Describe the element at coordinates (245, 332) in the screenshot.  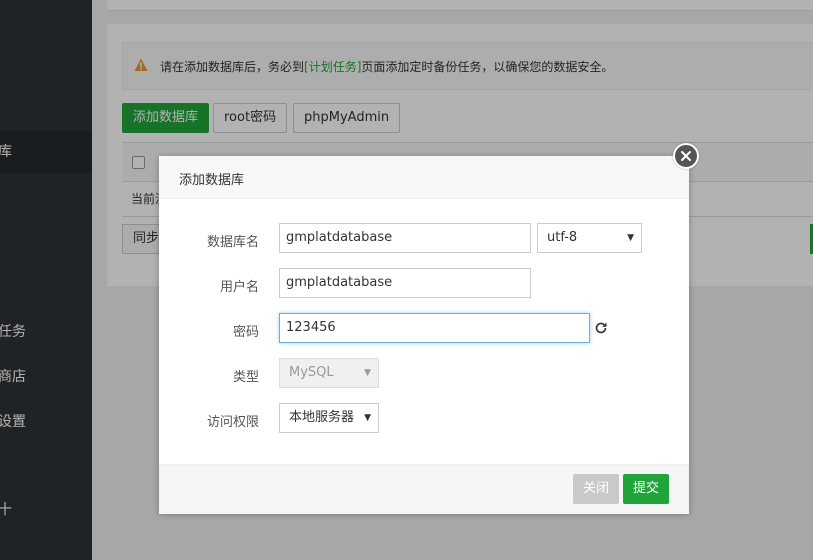
I see `password-label: 密码` at that location.